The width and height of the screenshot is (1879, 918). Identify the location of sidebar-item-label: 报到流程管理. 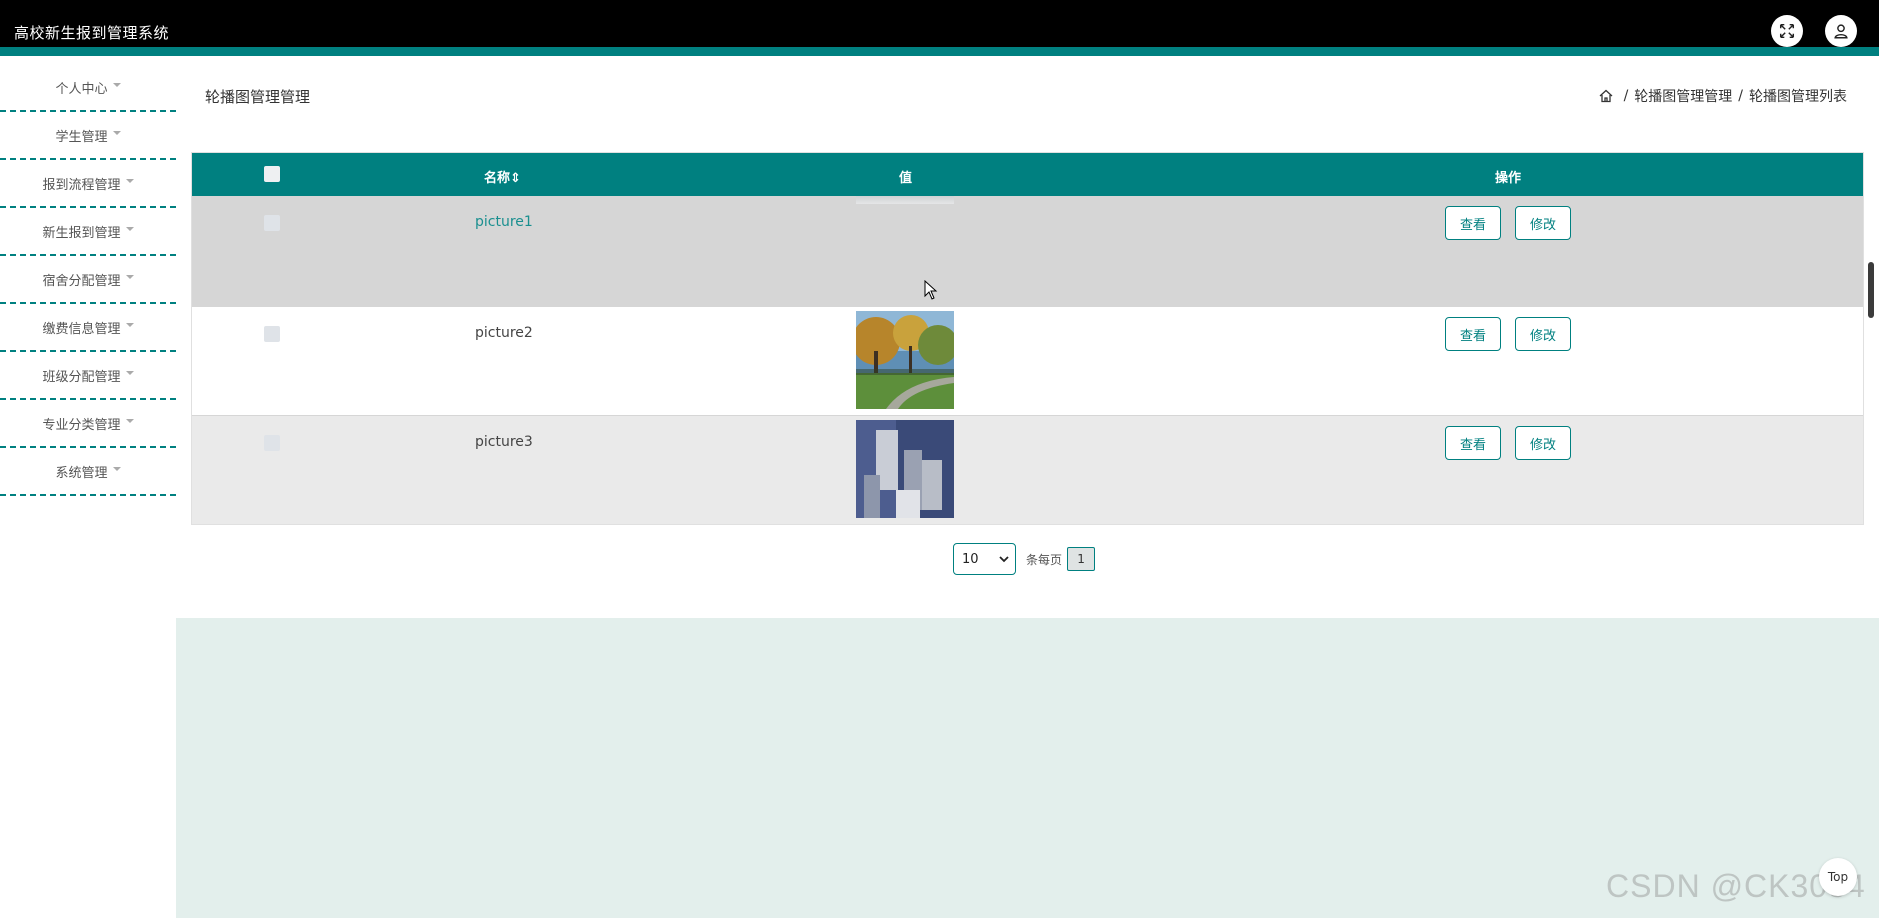
(81, 185).